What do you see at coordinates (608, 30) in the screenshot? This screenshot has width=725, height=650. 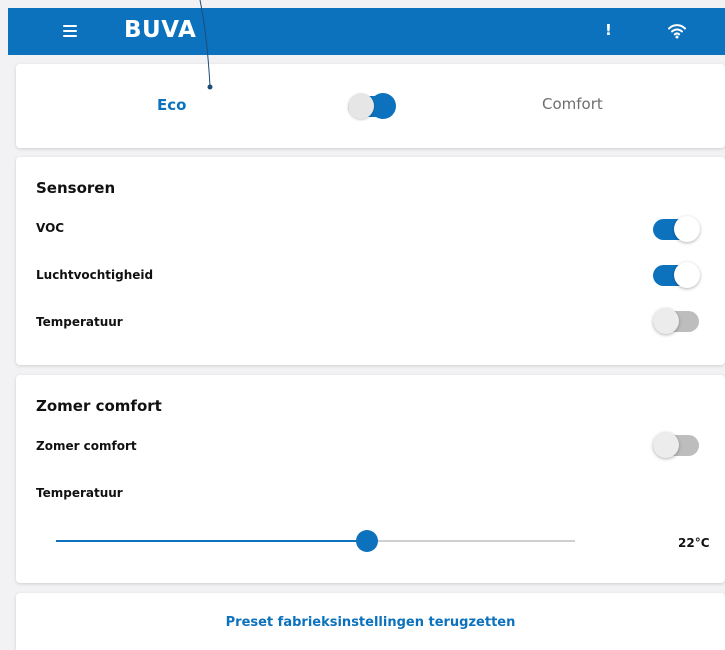 I see `alert-icon: !` at bounding box center [608, 30].